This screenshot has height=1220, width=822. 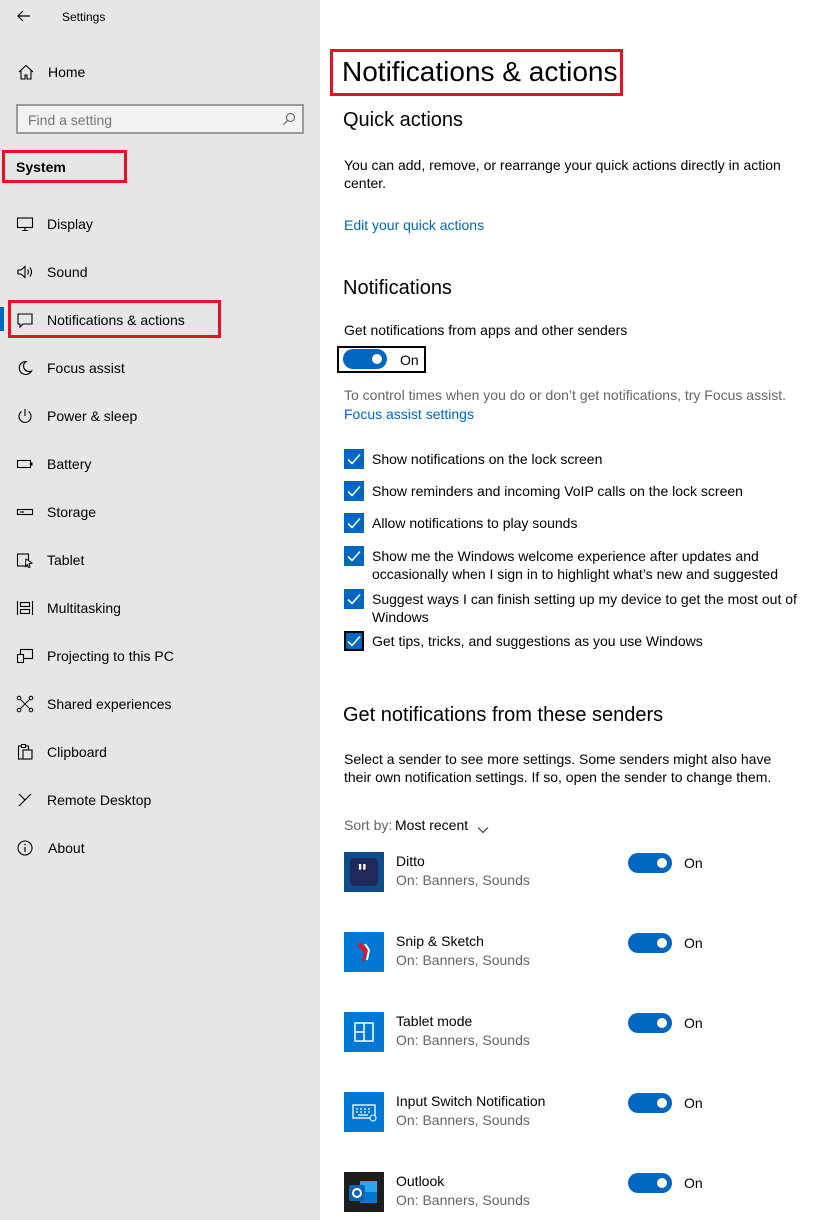 What do you see at coordinates (432, 825) in the screenshot?
I see `sort-by-value: Most recent` at bounding box center [432, 825].